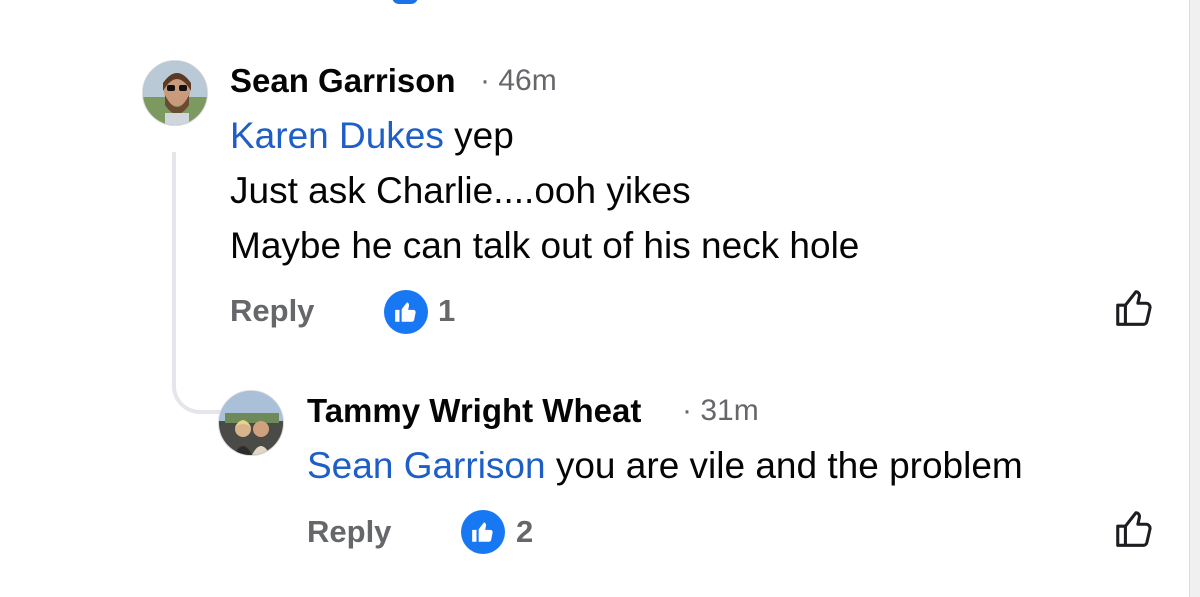 Image resolution: width=1200 pixels, height=597 pixels. I want to click on reaction-count: 2, so click(524, 532).